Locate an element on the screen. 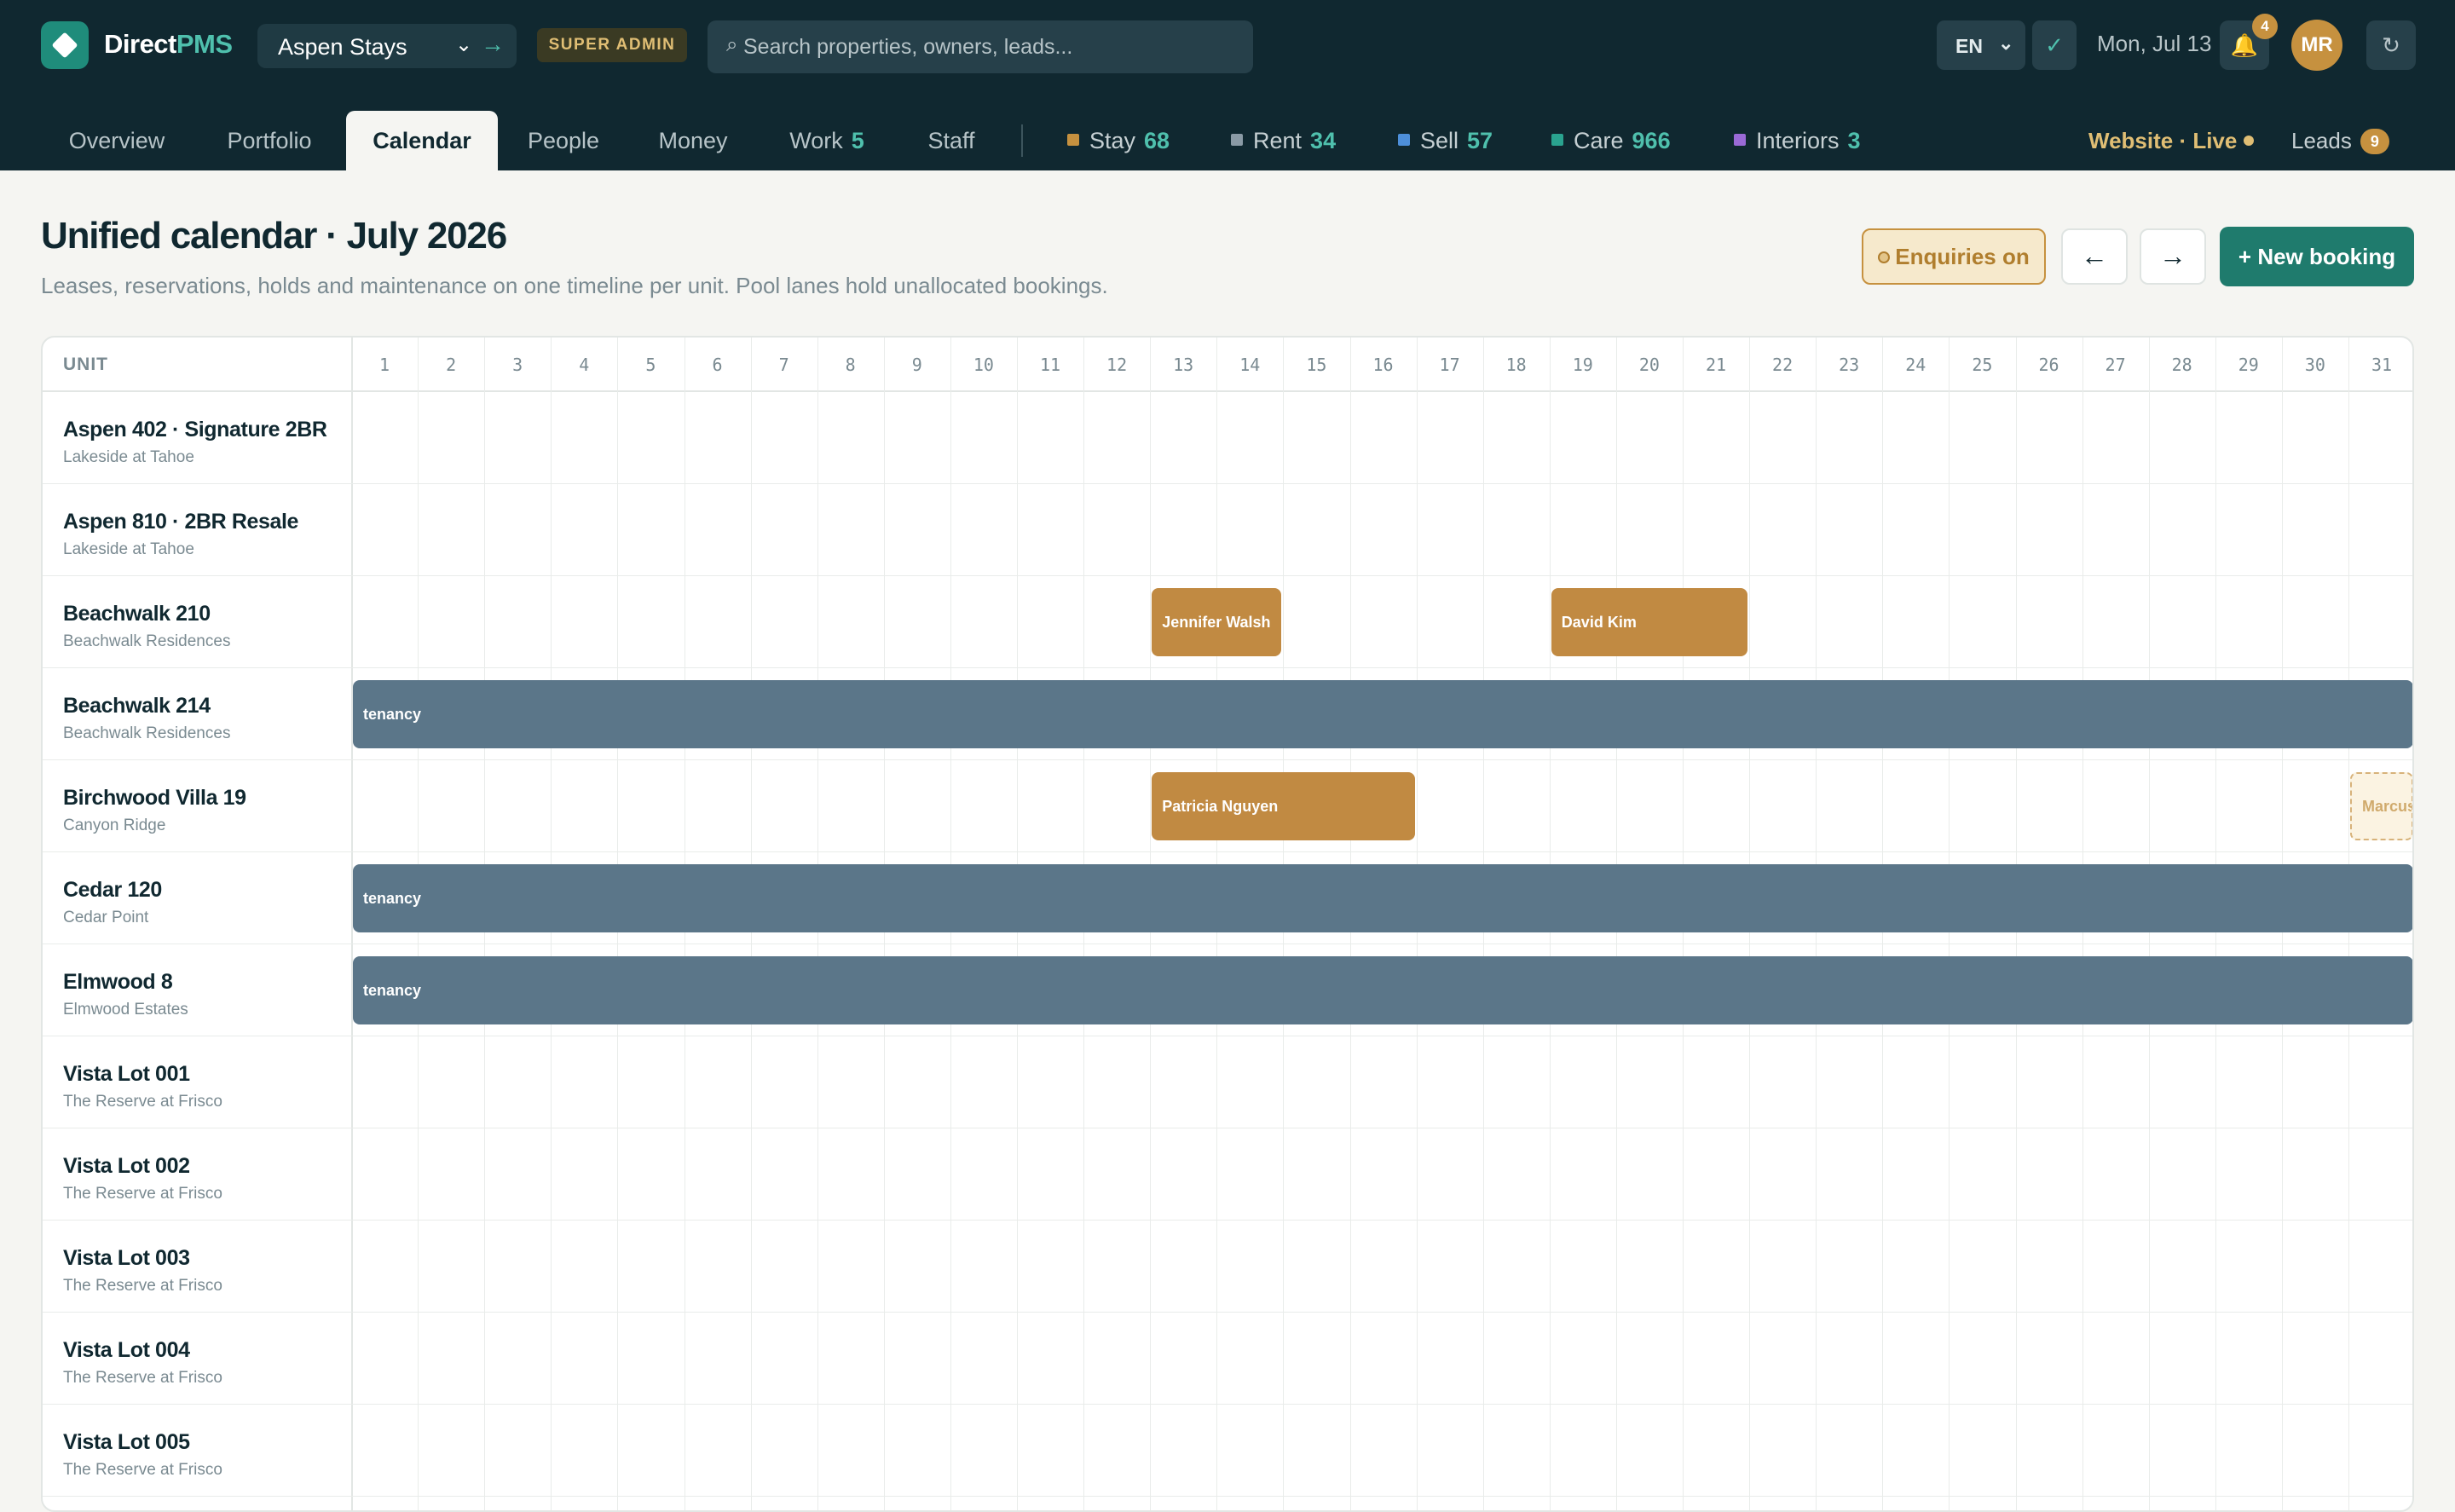  tab-money: Money is located at coordinates (693, 140).